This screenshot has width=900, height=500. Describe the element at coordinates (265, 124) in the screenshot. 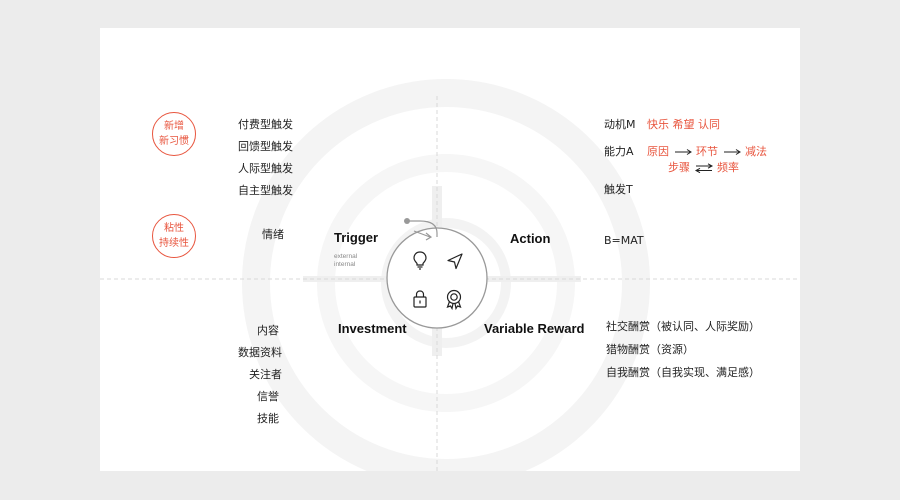

I see `trigger-type-paid: 付费型触发` at that location.